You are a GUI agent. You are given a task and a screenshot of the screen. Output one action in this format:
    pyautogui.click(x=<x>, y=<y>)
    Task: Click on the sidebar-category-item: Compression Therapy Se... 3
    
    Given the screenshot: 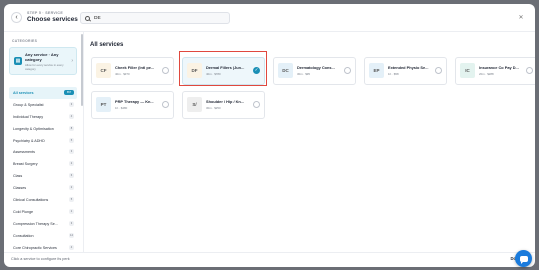 What is the action you would take?
    pyautogui.click(x=43, y=224)
    